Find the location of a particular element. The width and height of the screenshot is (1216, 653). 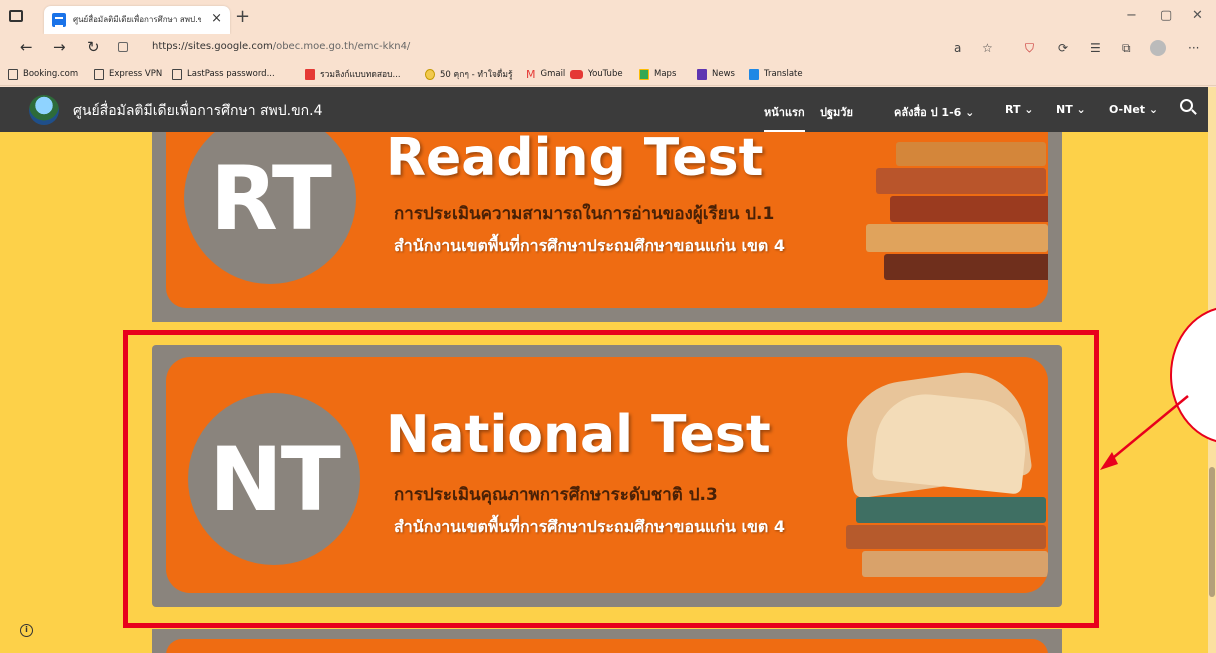

nav-preschool: ปฐมวัย is located at coordinates (836, 112).